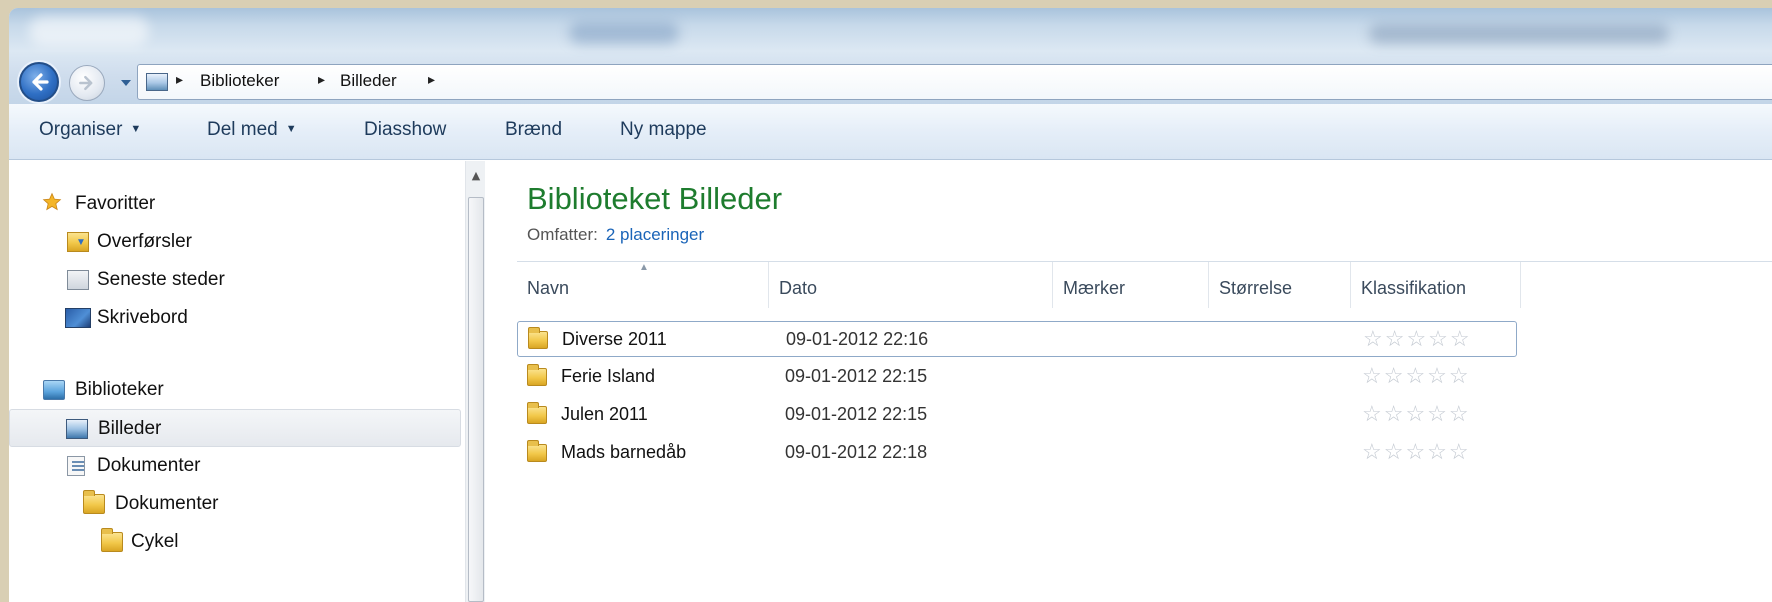 This screenshot has height=602, width=1772. I want to click on title-glass-blur, so click(624, 33).